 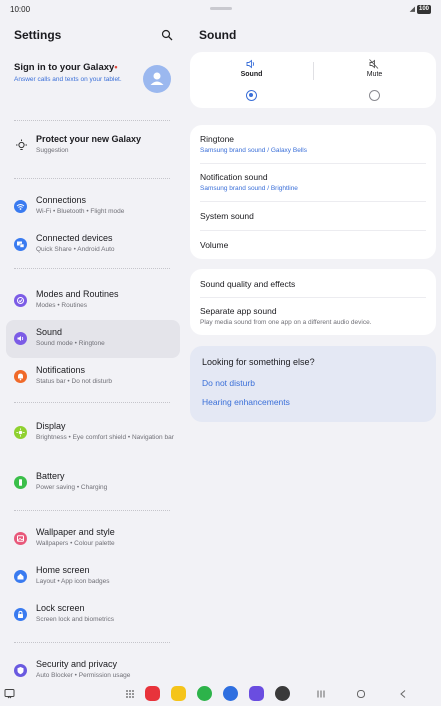 What do you see at coordinates (49, 332) in the screenshot?
I see `sidebar-item-label: Sound` at bounding box center [49, 332].